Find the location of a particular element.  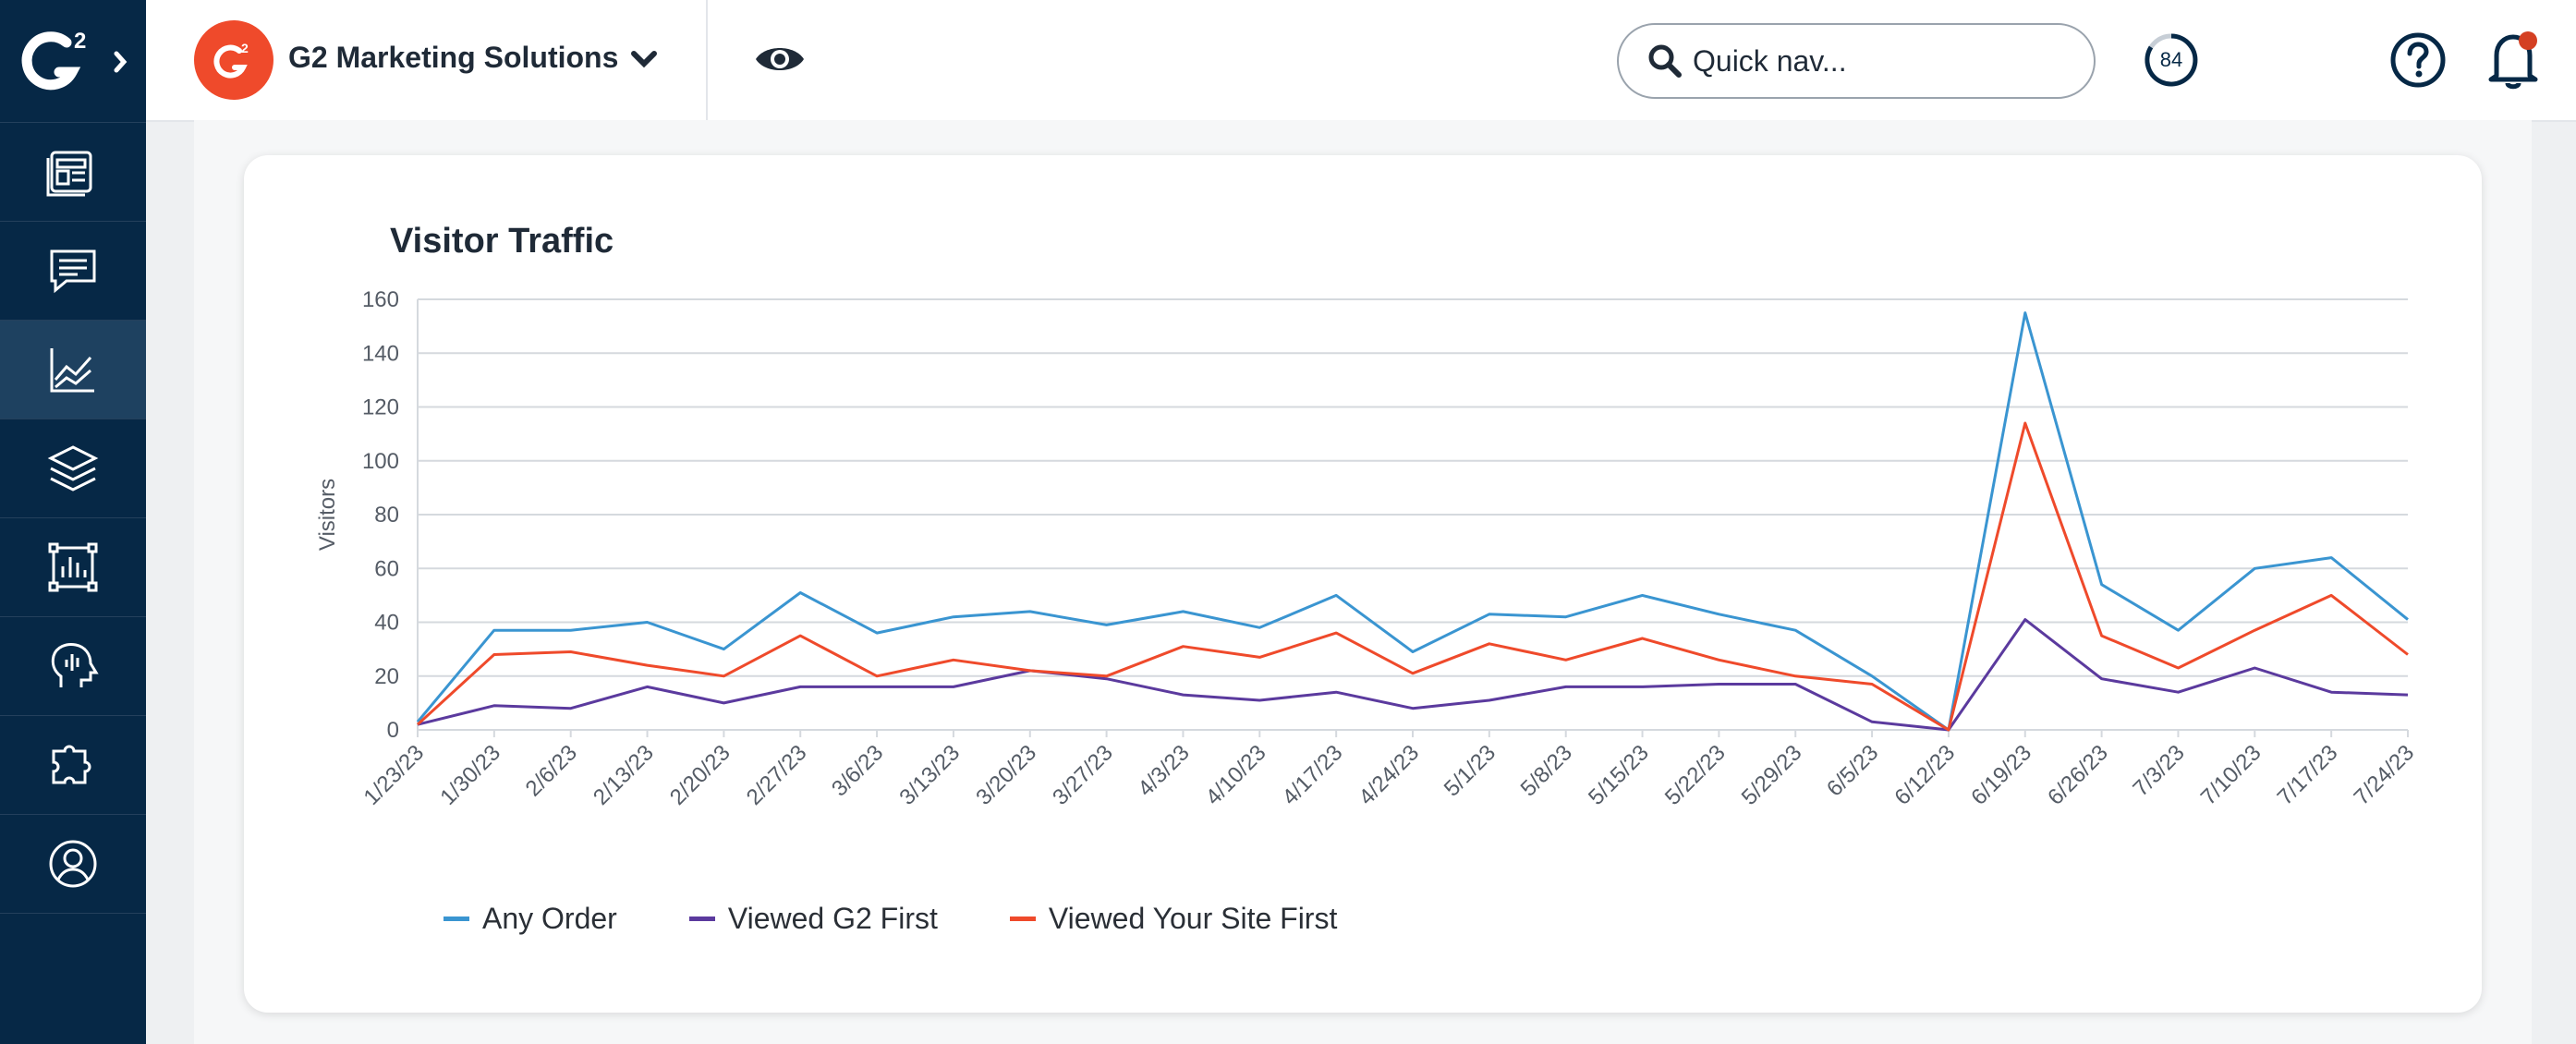

top-header: 2 G2 Marketing Solutions 84 is located at coordinates (1361, 61).